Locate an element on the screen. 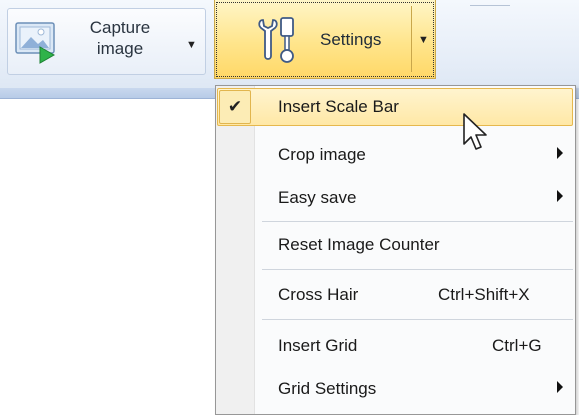  settings-tools-icon is located at coordinates (276, 40).